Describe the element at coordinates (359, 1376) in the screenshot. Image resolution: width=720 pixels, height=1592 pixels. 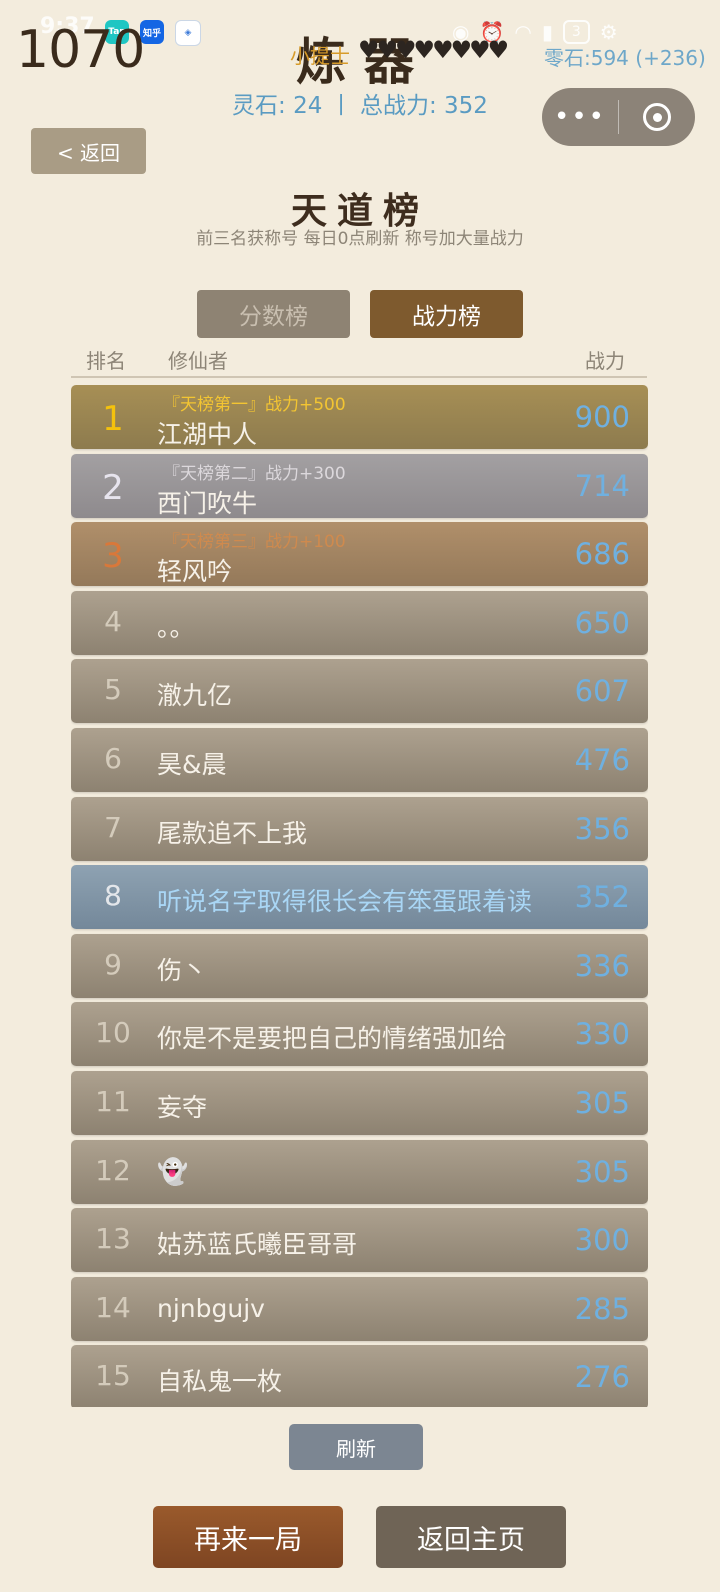
I see `leaderboard-row: 15 自私鬼一枚 276` at that location.